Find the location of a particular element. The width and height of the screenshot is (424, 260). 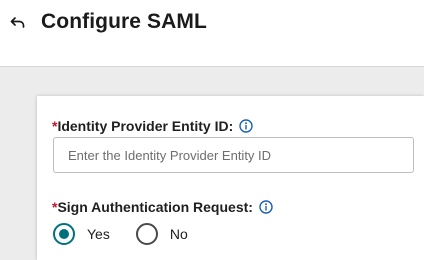

page-title: Configure SAML is located at coordinates (124, 21).